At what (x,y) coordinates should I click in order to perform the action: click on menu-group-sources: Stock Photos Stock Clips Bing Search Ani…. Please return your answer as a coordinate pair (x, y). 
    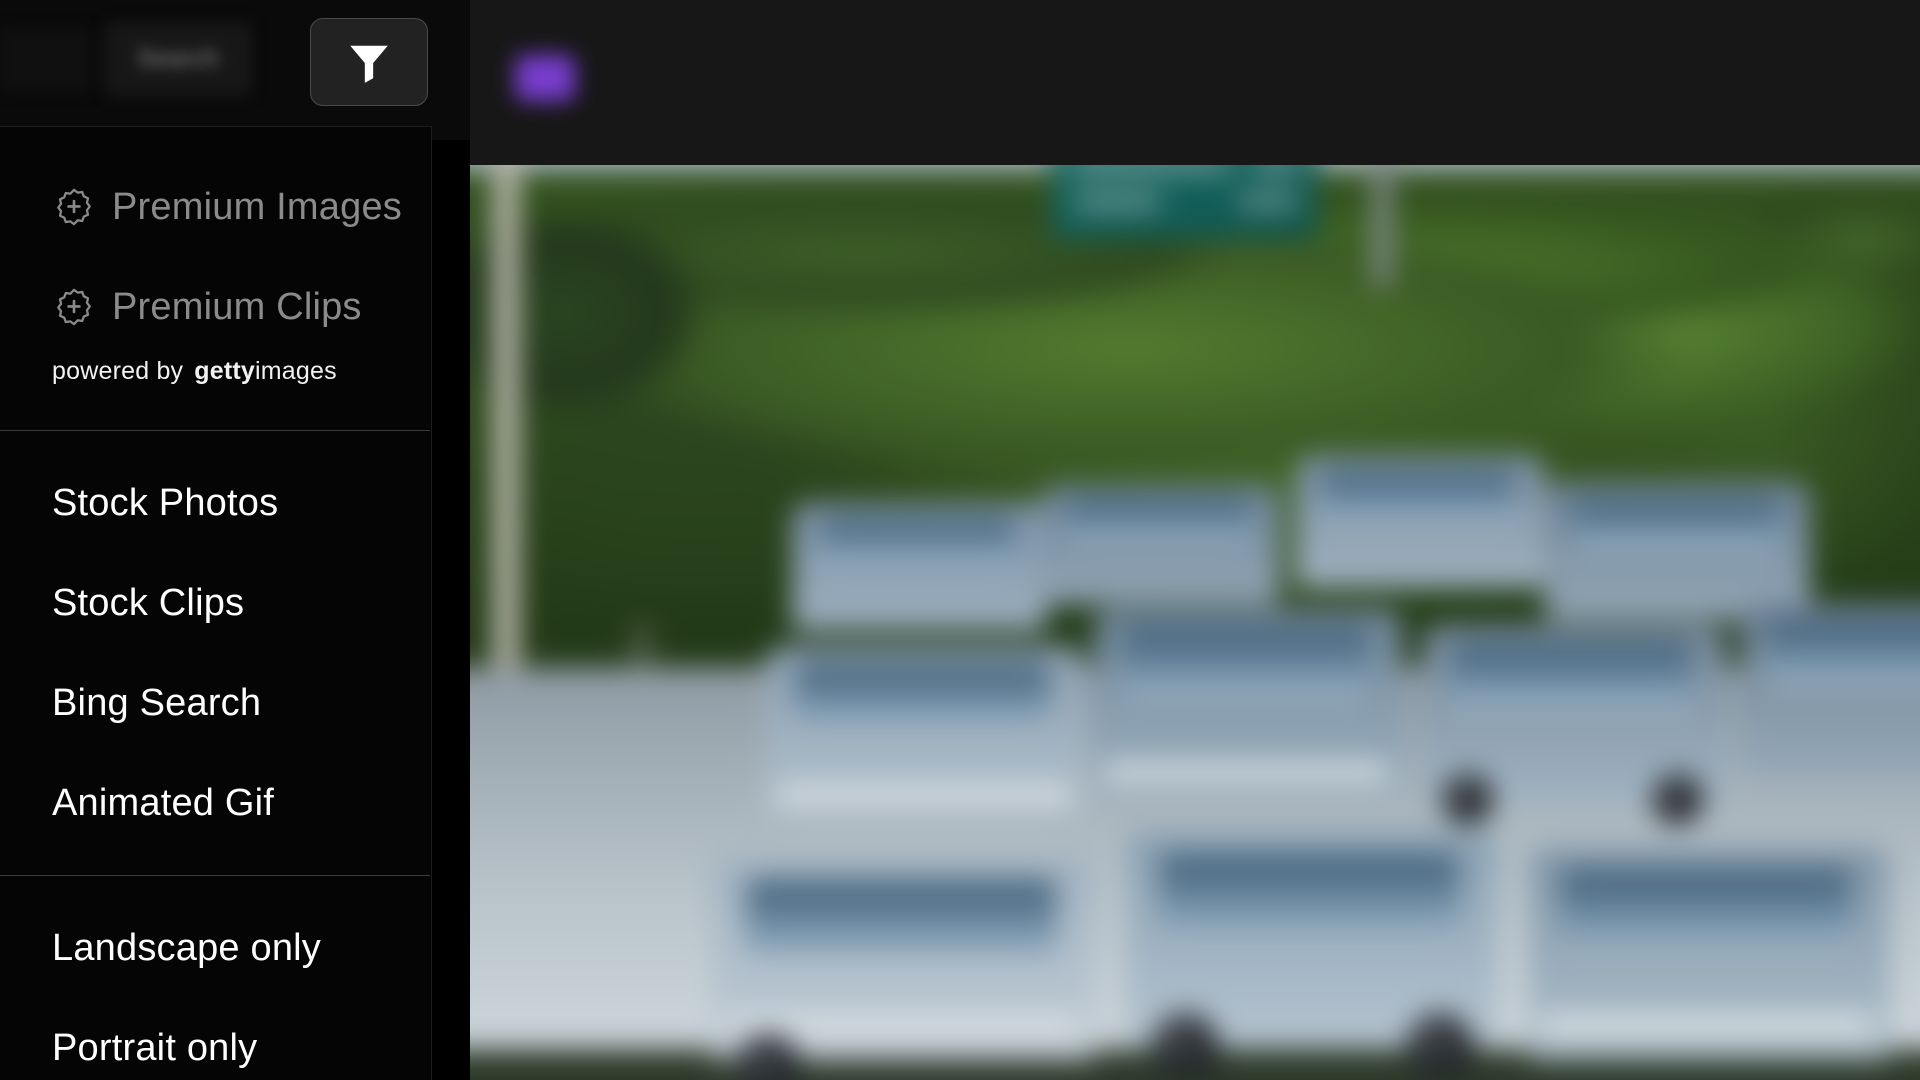
    Looking at the image, I should click on (215, 653).